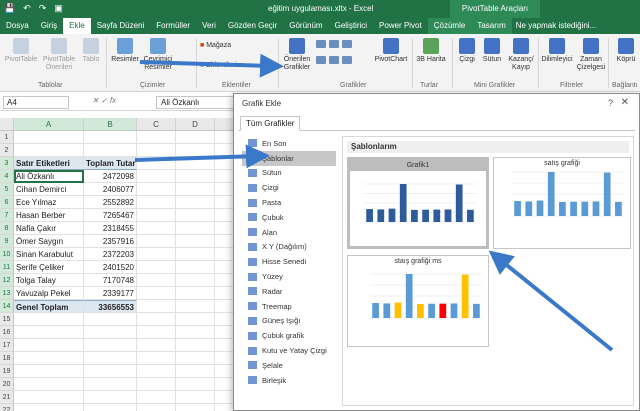 This screenshot has width=640, height=411. I want to click on row-header: 10, so click(7, 254).